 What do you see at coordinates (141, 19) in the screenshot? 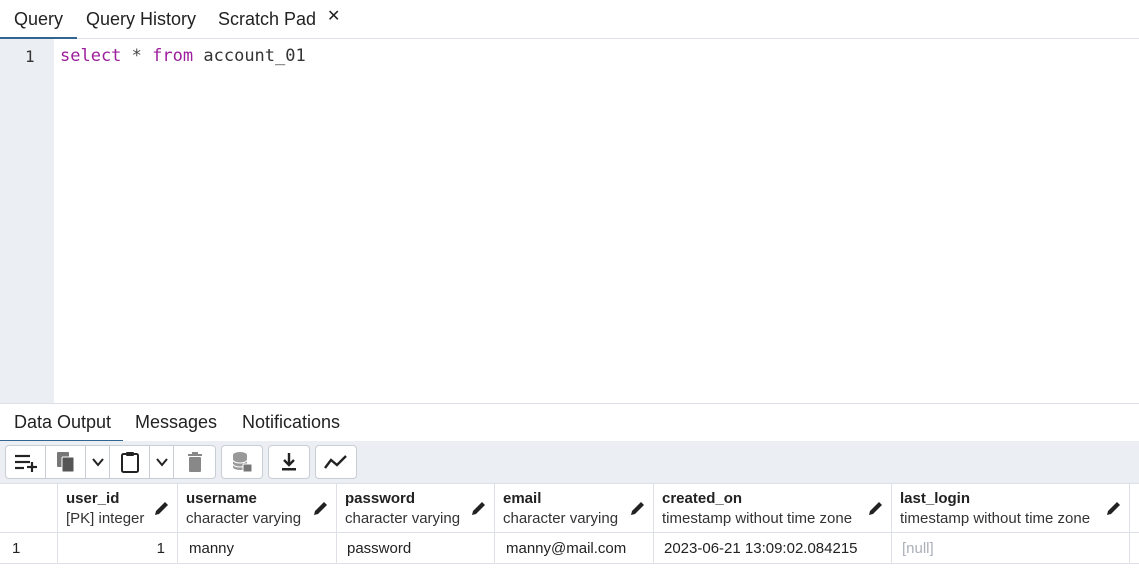
I see `tab-query-history: Query History` at bounding box center [141, 19].